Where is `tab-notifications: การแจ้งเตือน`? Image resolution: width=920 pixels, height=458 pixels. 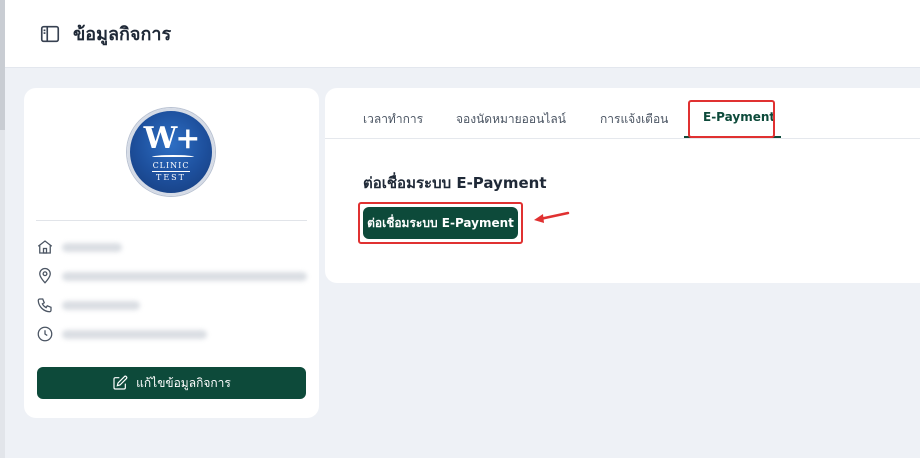
tab-notifications: การแจ้งเตือน is located at coordinates (634, 119).